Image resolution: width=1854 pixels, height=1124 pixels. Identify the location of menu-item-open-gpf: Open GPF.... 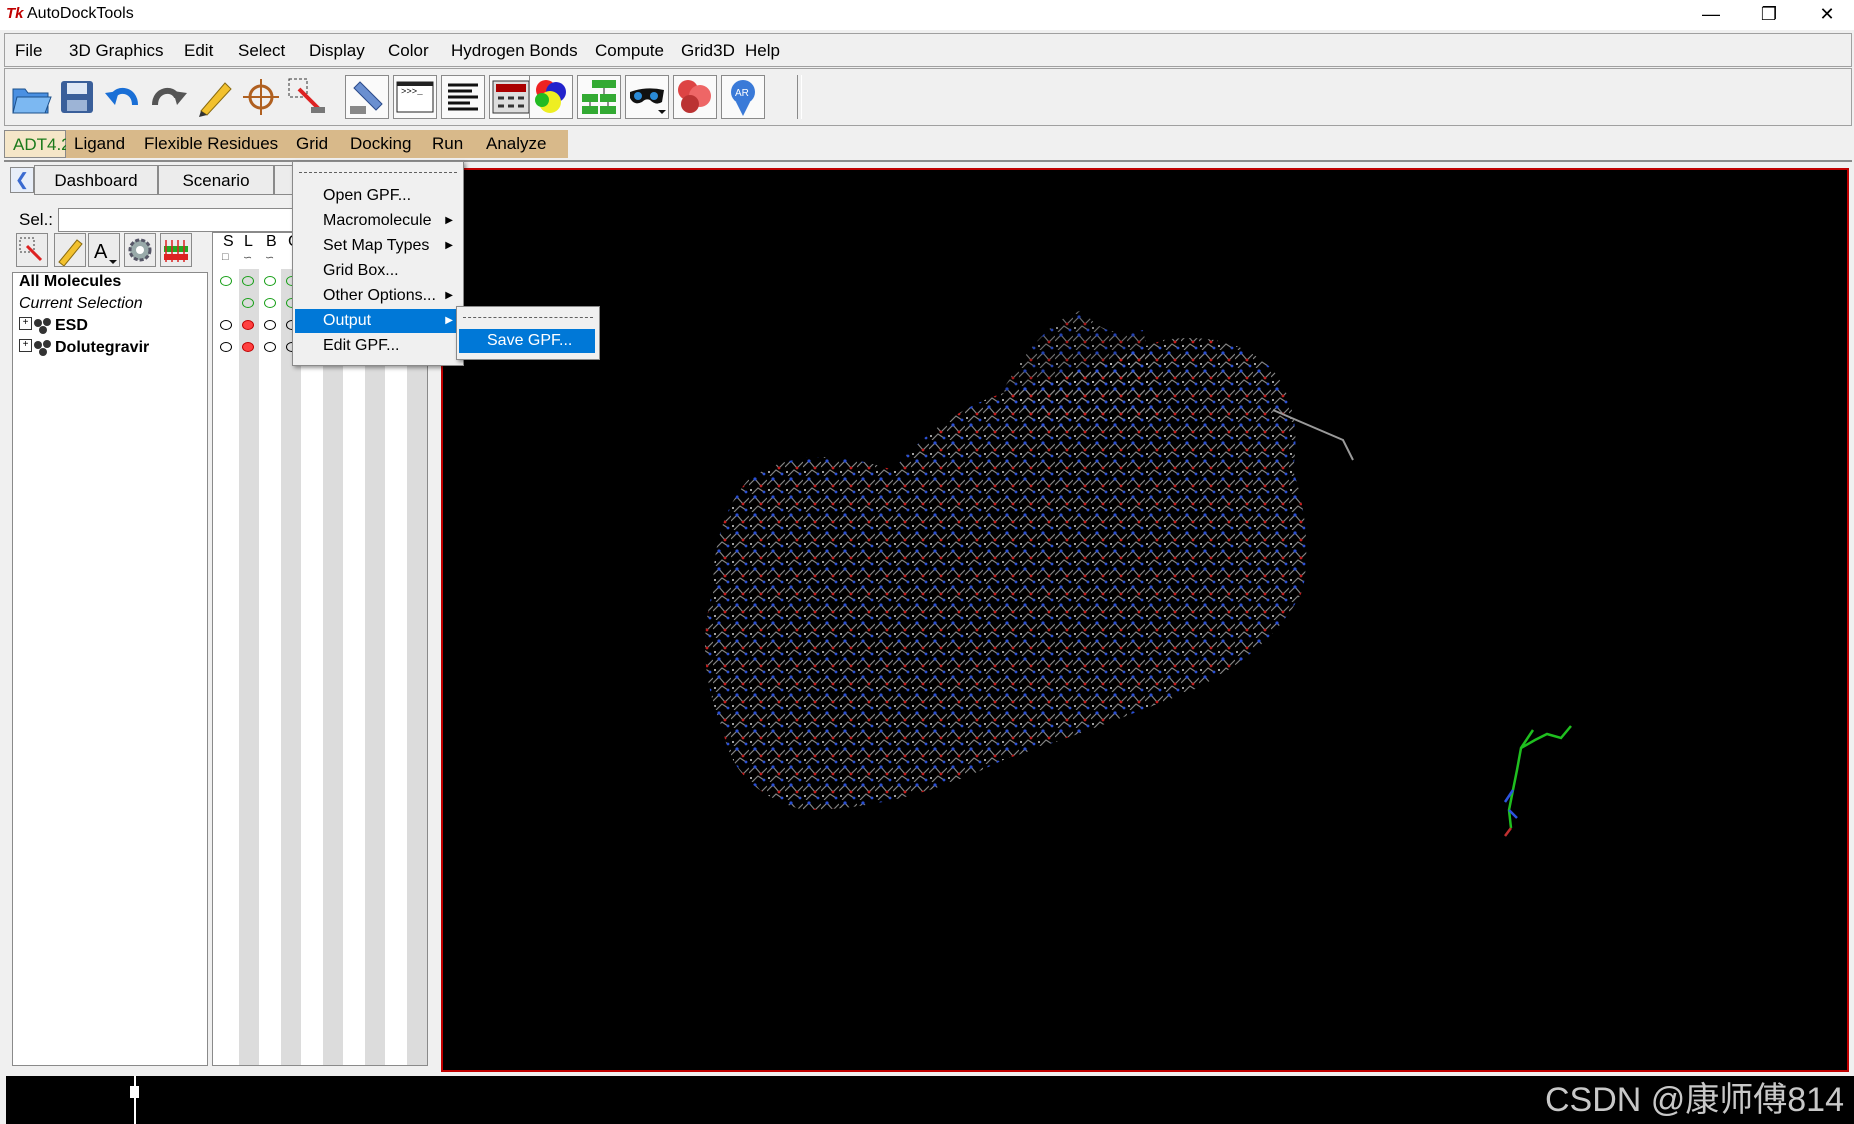
(377, 196).